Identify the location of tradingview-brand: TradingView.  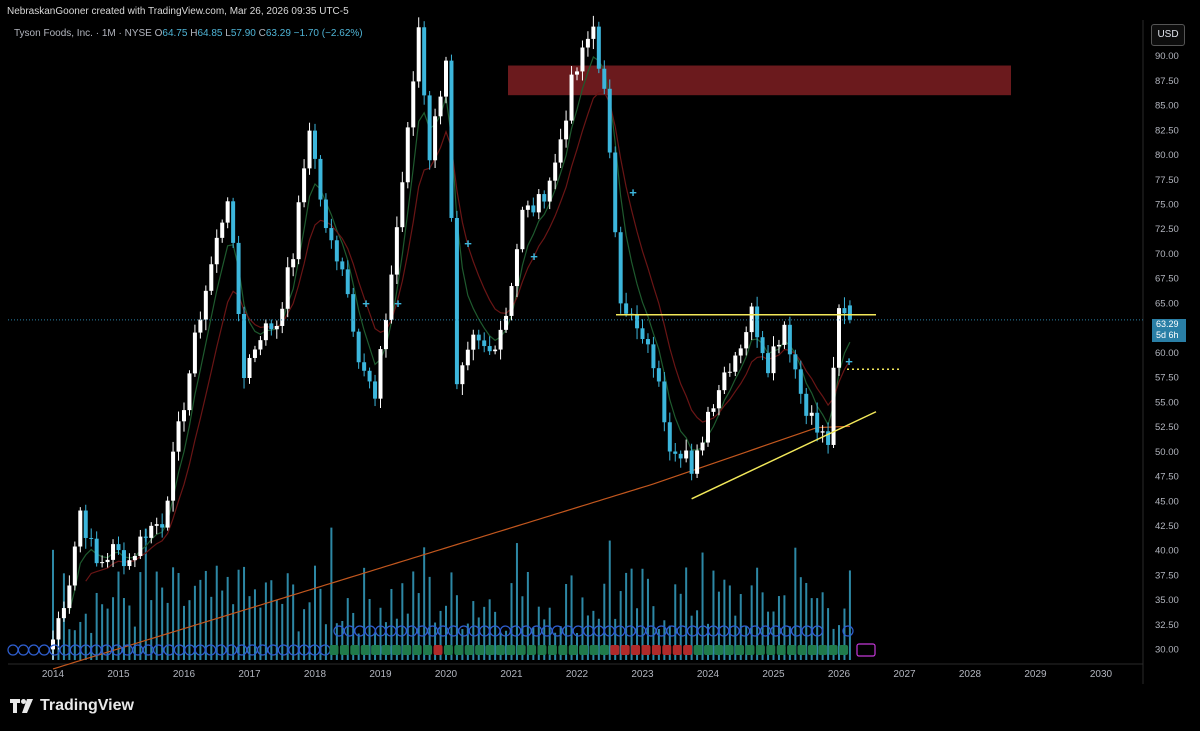
(72, 706).